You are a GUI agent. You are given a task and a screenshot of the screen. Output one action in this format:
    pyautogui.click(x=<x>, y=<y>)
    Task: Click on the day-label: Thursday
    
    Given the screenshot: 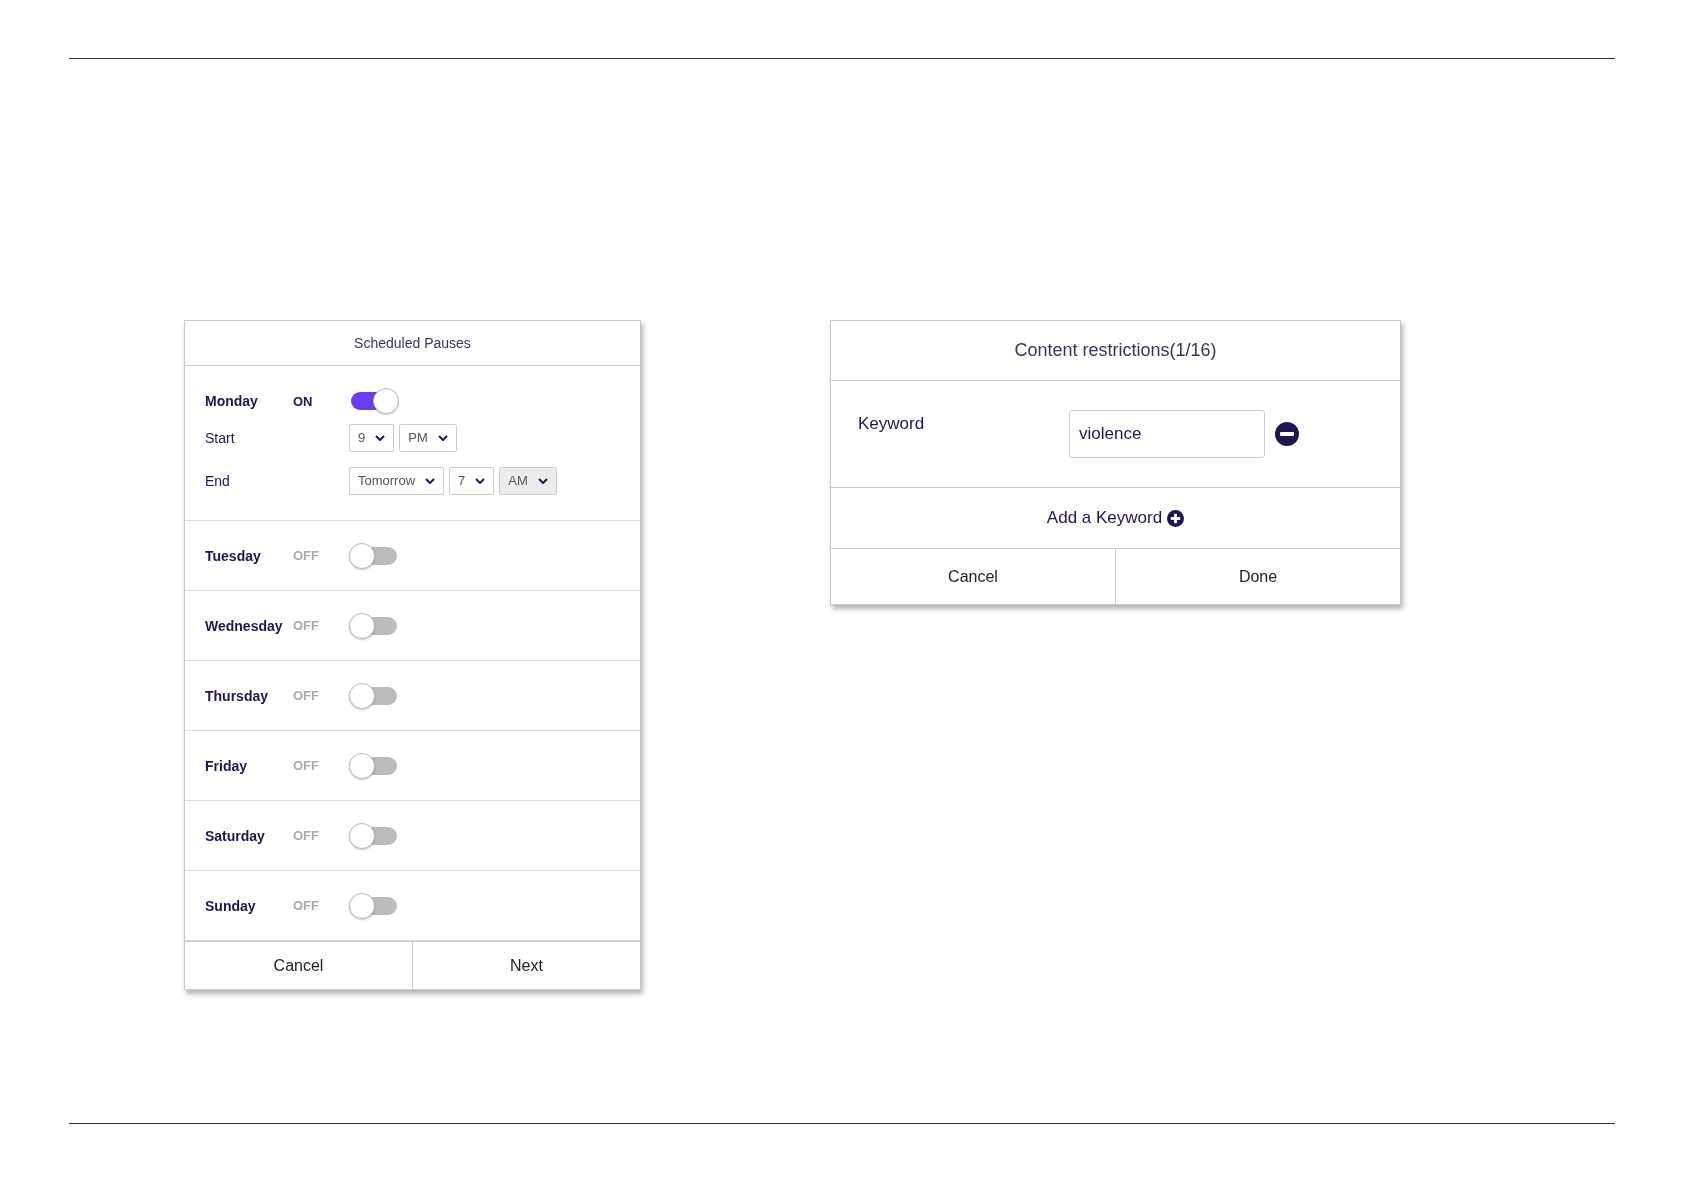 What is the action you would take?
    pyautogui.click(x=237, y=695)
    